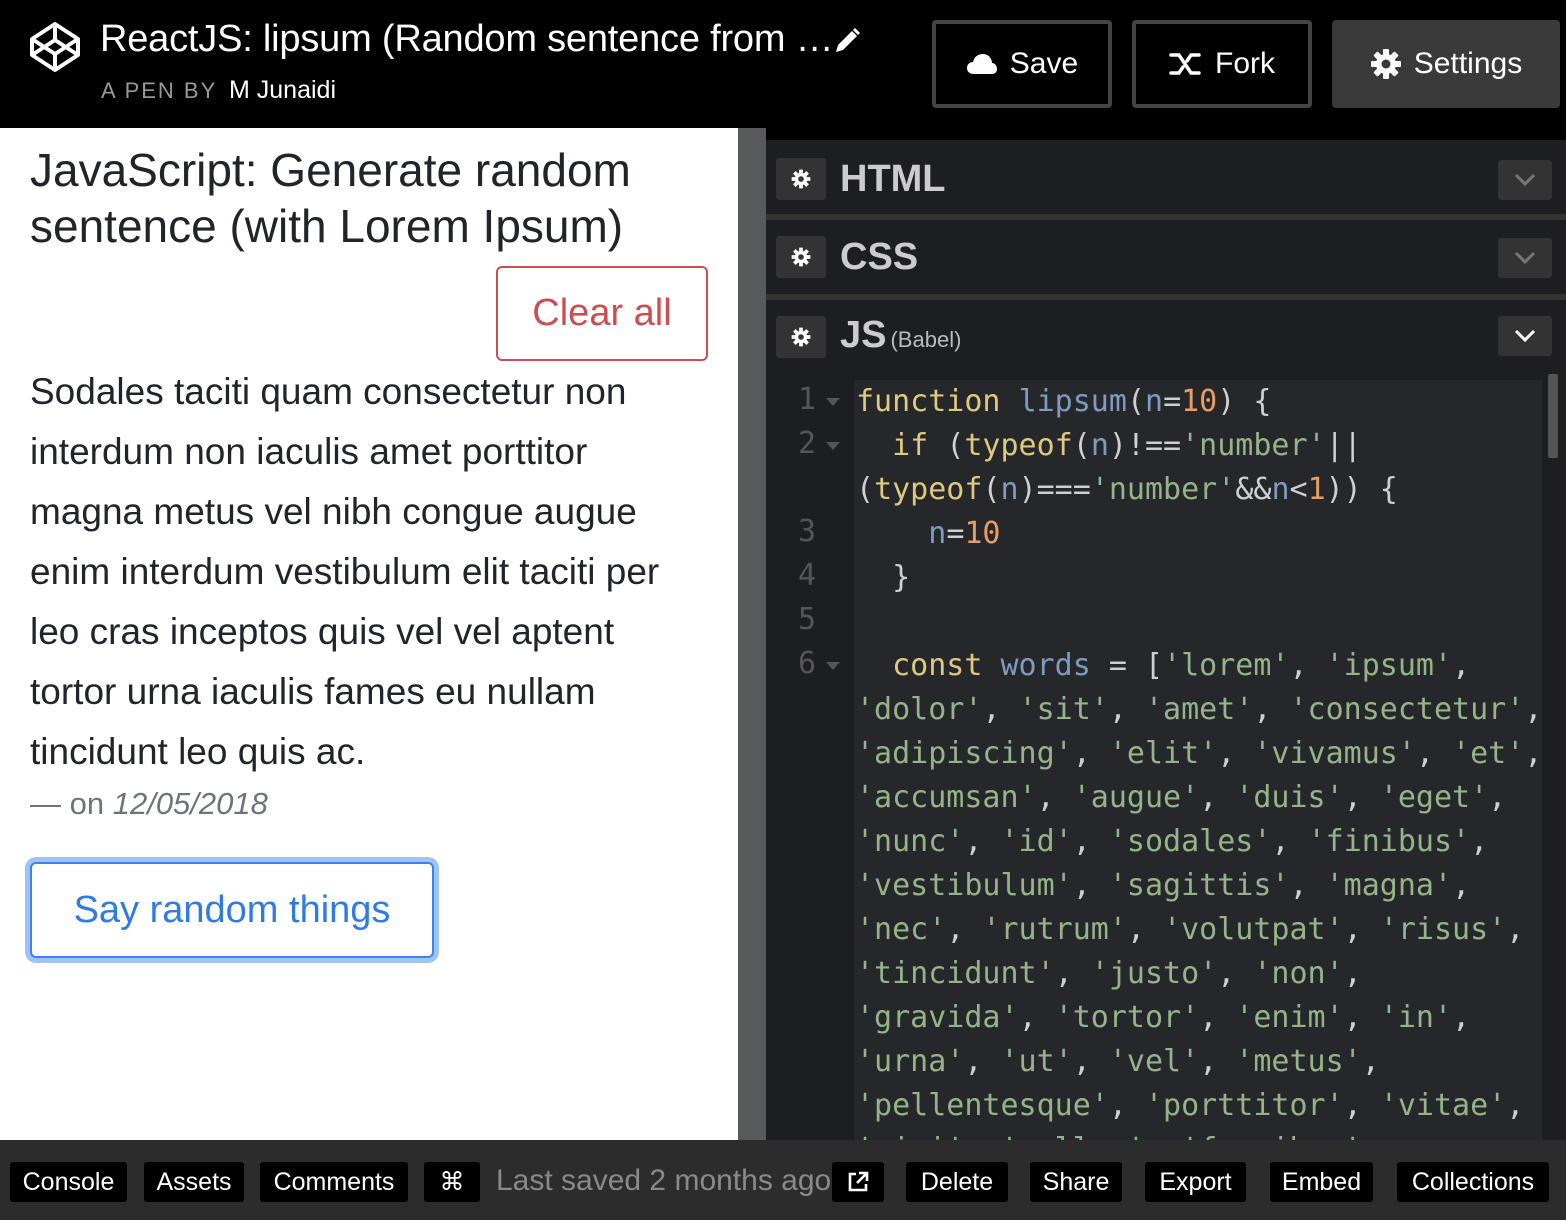  Describe the element at coordinates (68, 1182) in the screenshot. I see `console-button: Console` at that location.